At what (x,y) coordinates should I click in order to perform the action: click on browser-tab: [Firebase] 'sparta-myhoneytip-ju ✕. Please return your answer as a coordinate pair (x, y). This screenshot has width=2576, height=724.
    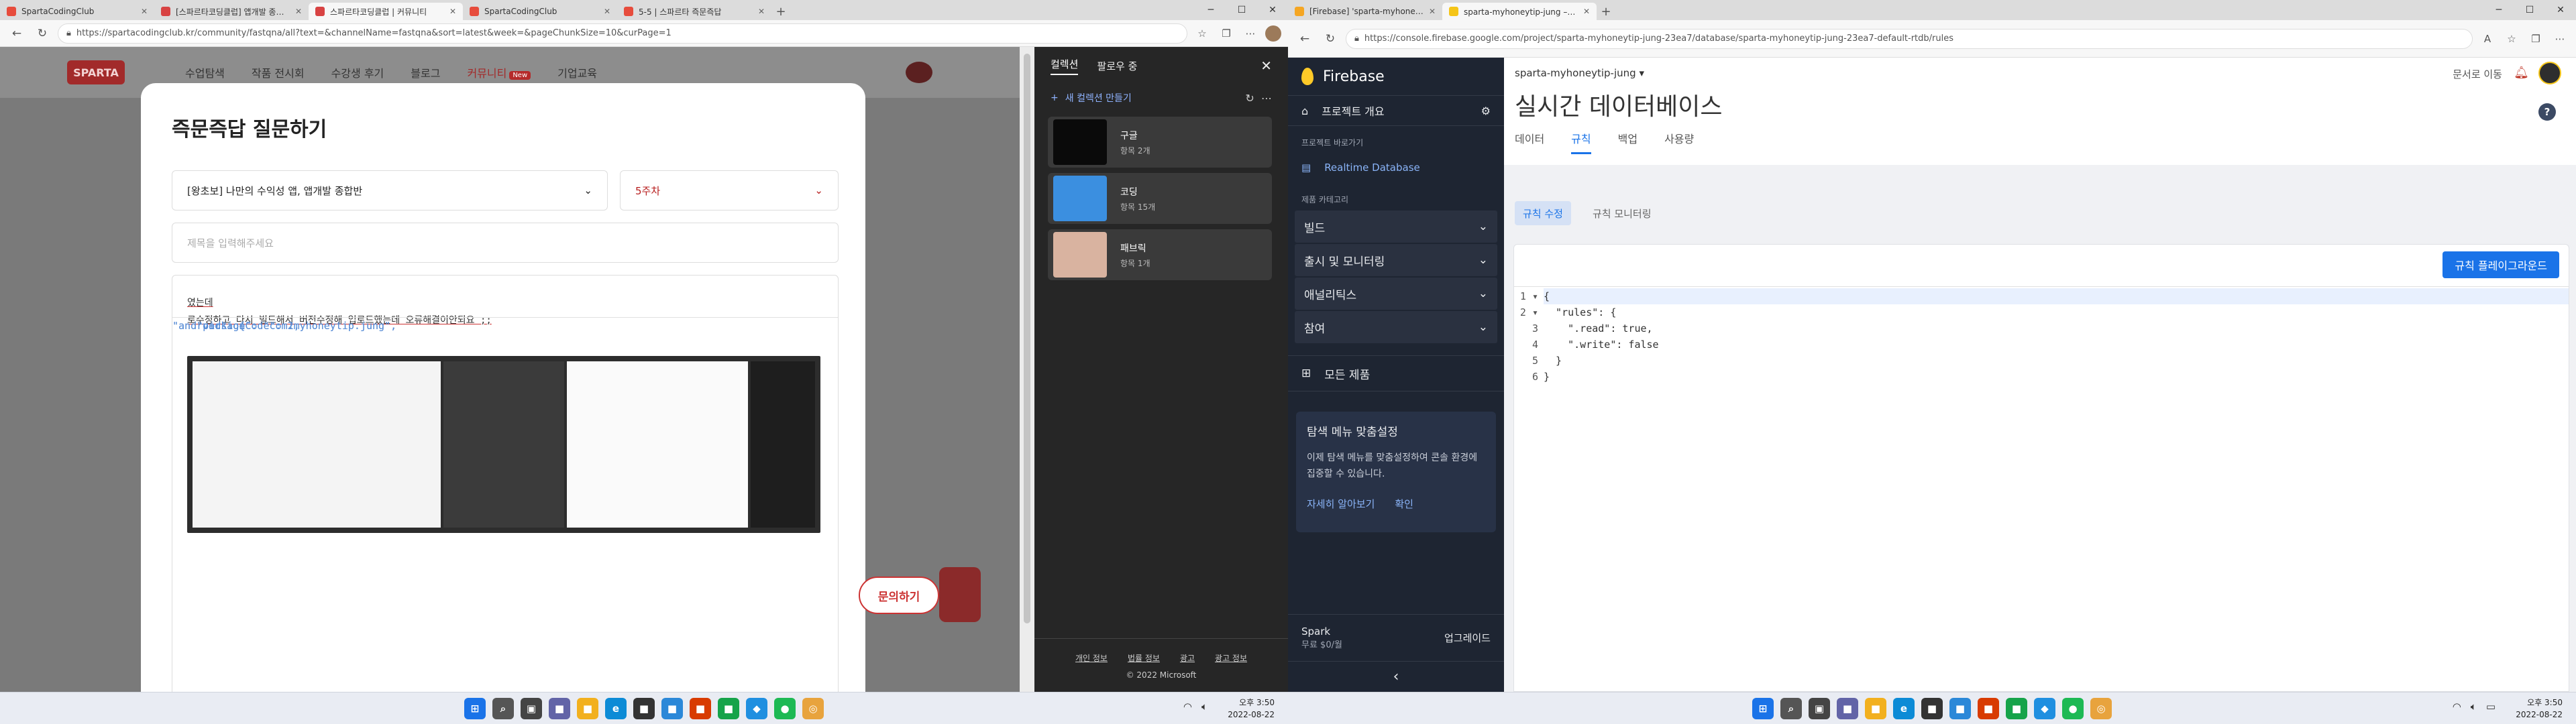
    Looking at the image, I should click on (1365, 11).